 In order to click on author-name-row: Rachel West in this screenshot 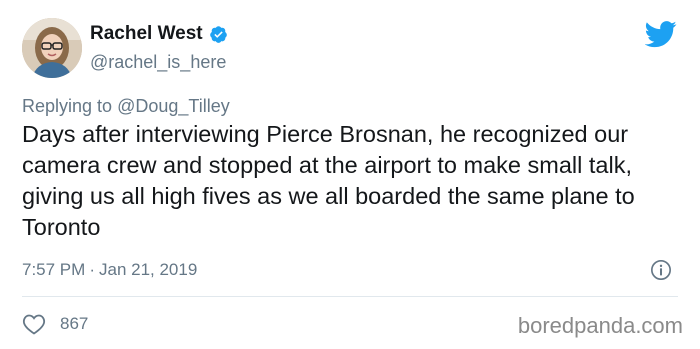, I will do `click(159, 34)`.